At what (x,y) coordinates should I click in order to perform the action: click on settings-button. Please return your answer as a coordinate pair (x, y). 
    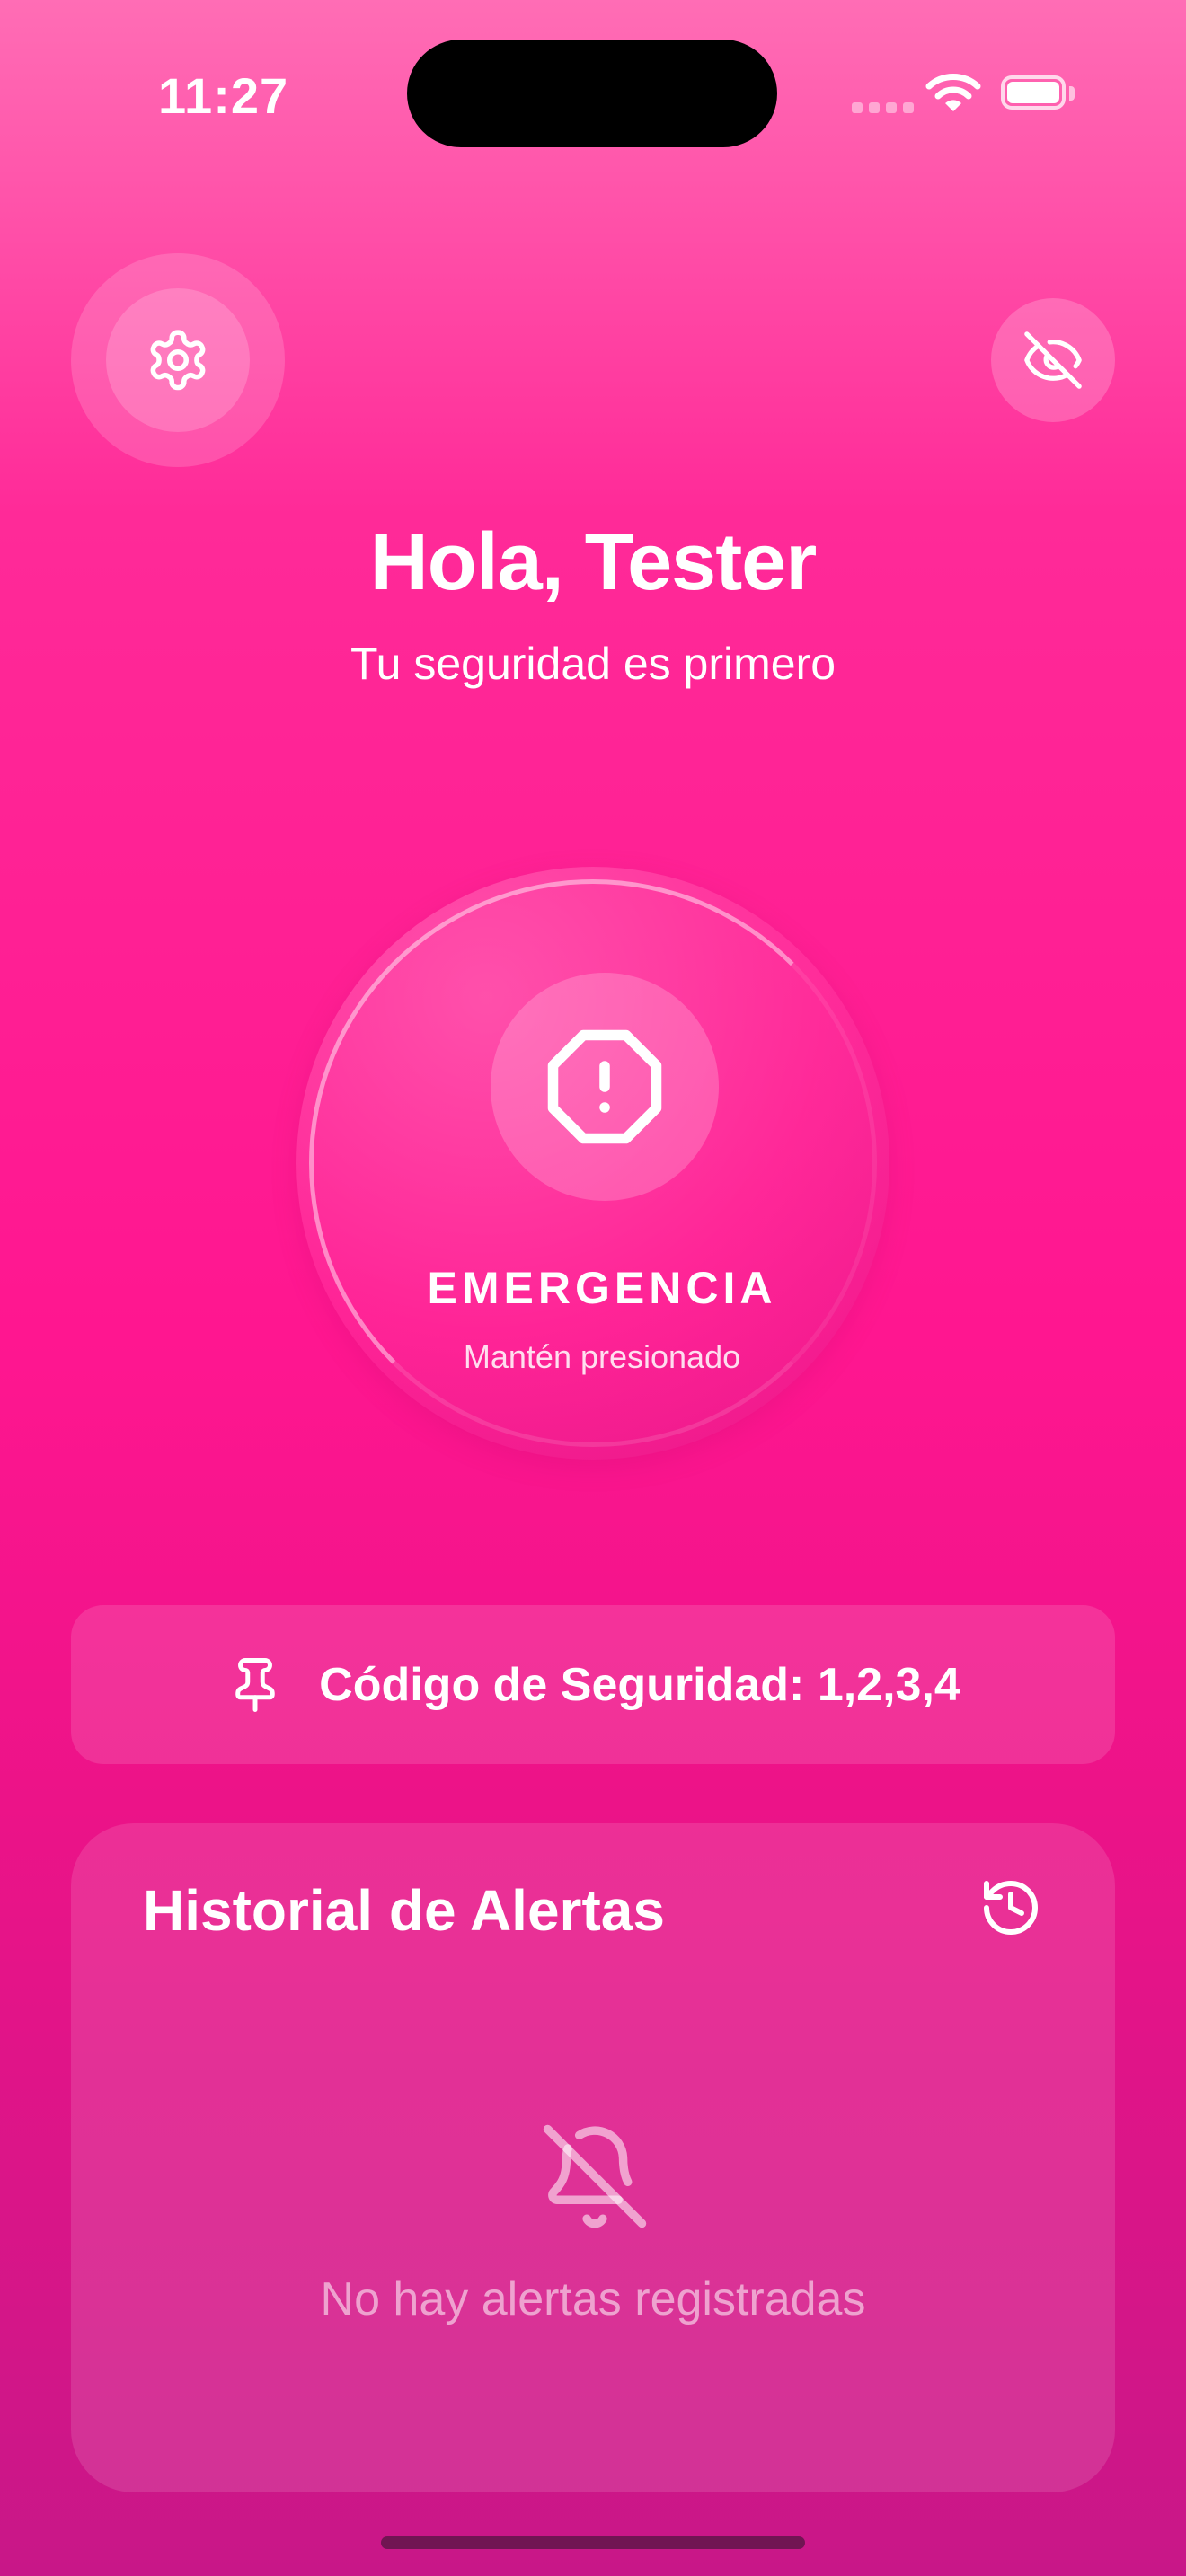
    Looking at the image, I should click on (178, 360).